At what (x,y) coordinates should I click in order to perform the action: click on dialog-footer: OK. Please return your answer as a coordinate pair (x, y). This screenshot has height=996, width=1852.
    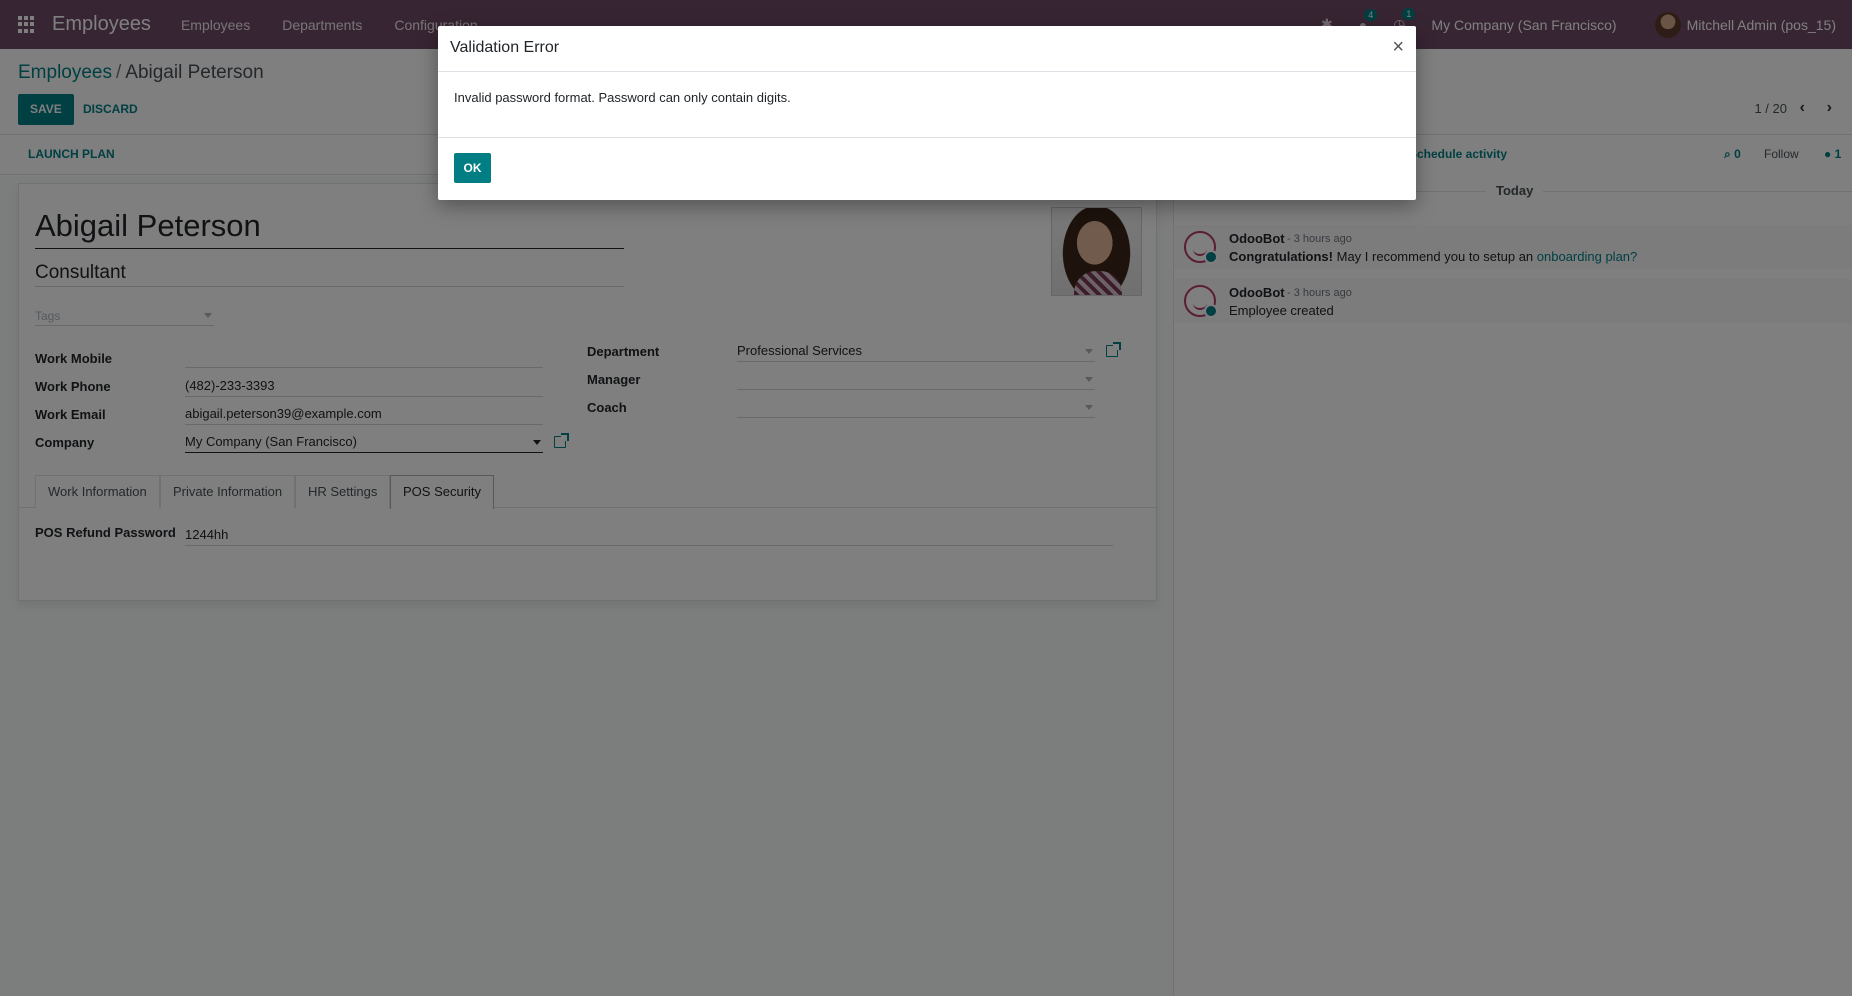
    Looking at the image, I should click on (927, 168).